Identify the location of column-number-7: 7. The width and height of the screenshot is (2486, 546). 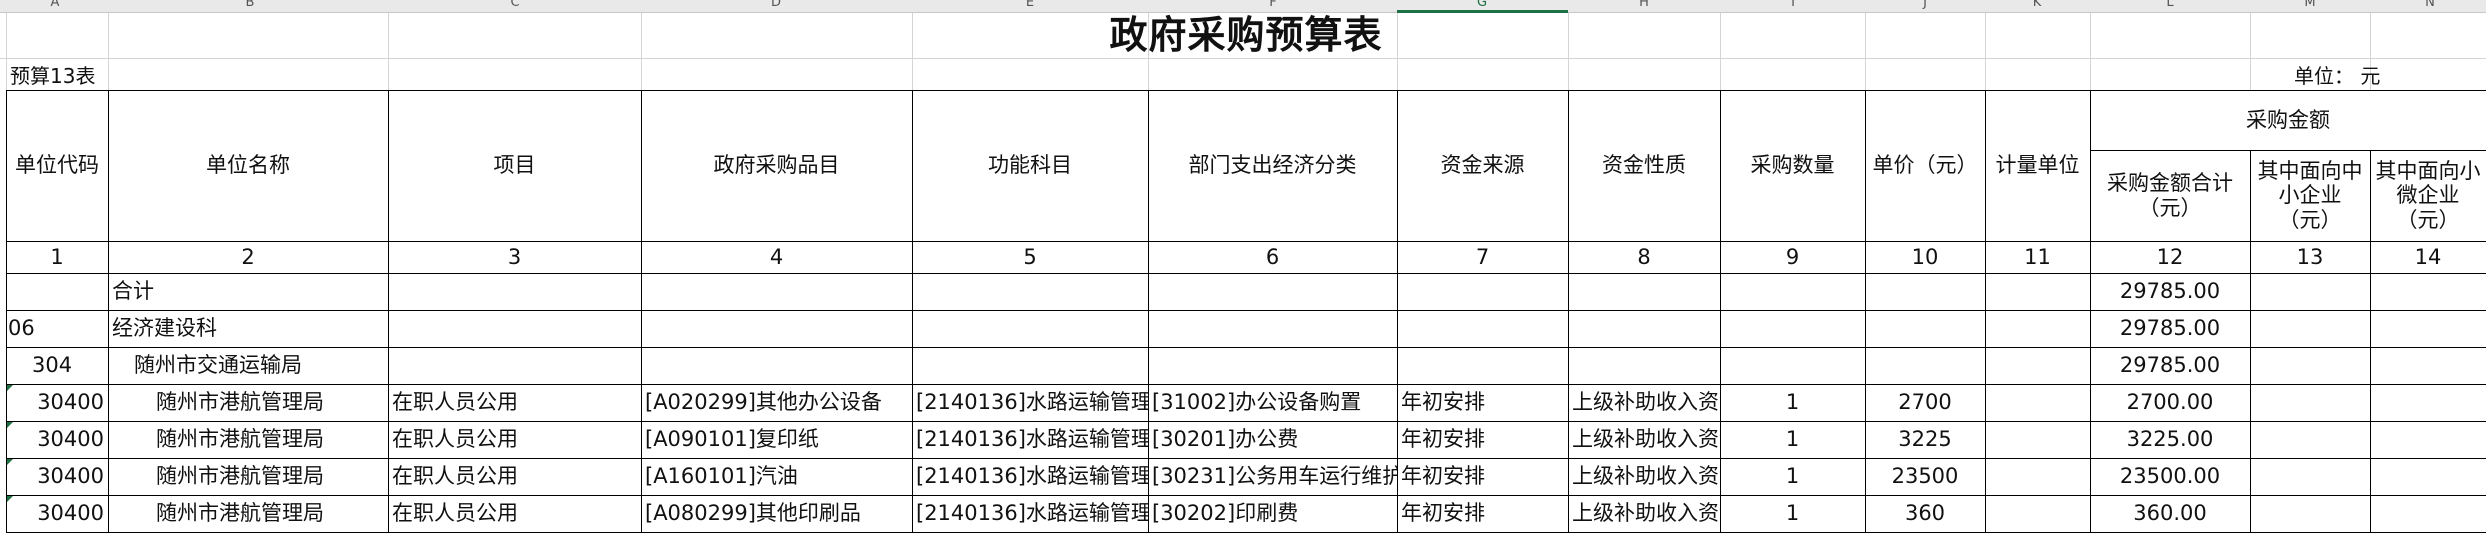
(1482, 257).